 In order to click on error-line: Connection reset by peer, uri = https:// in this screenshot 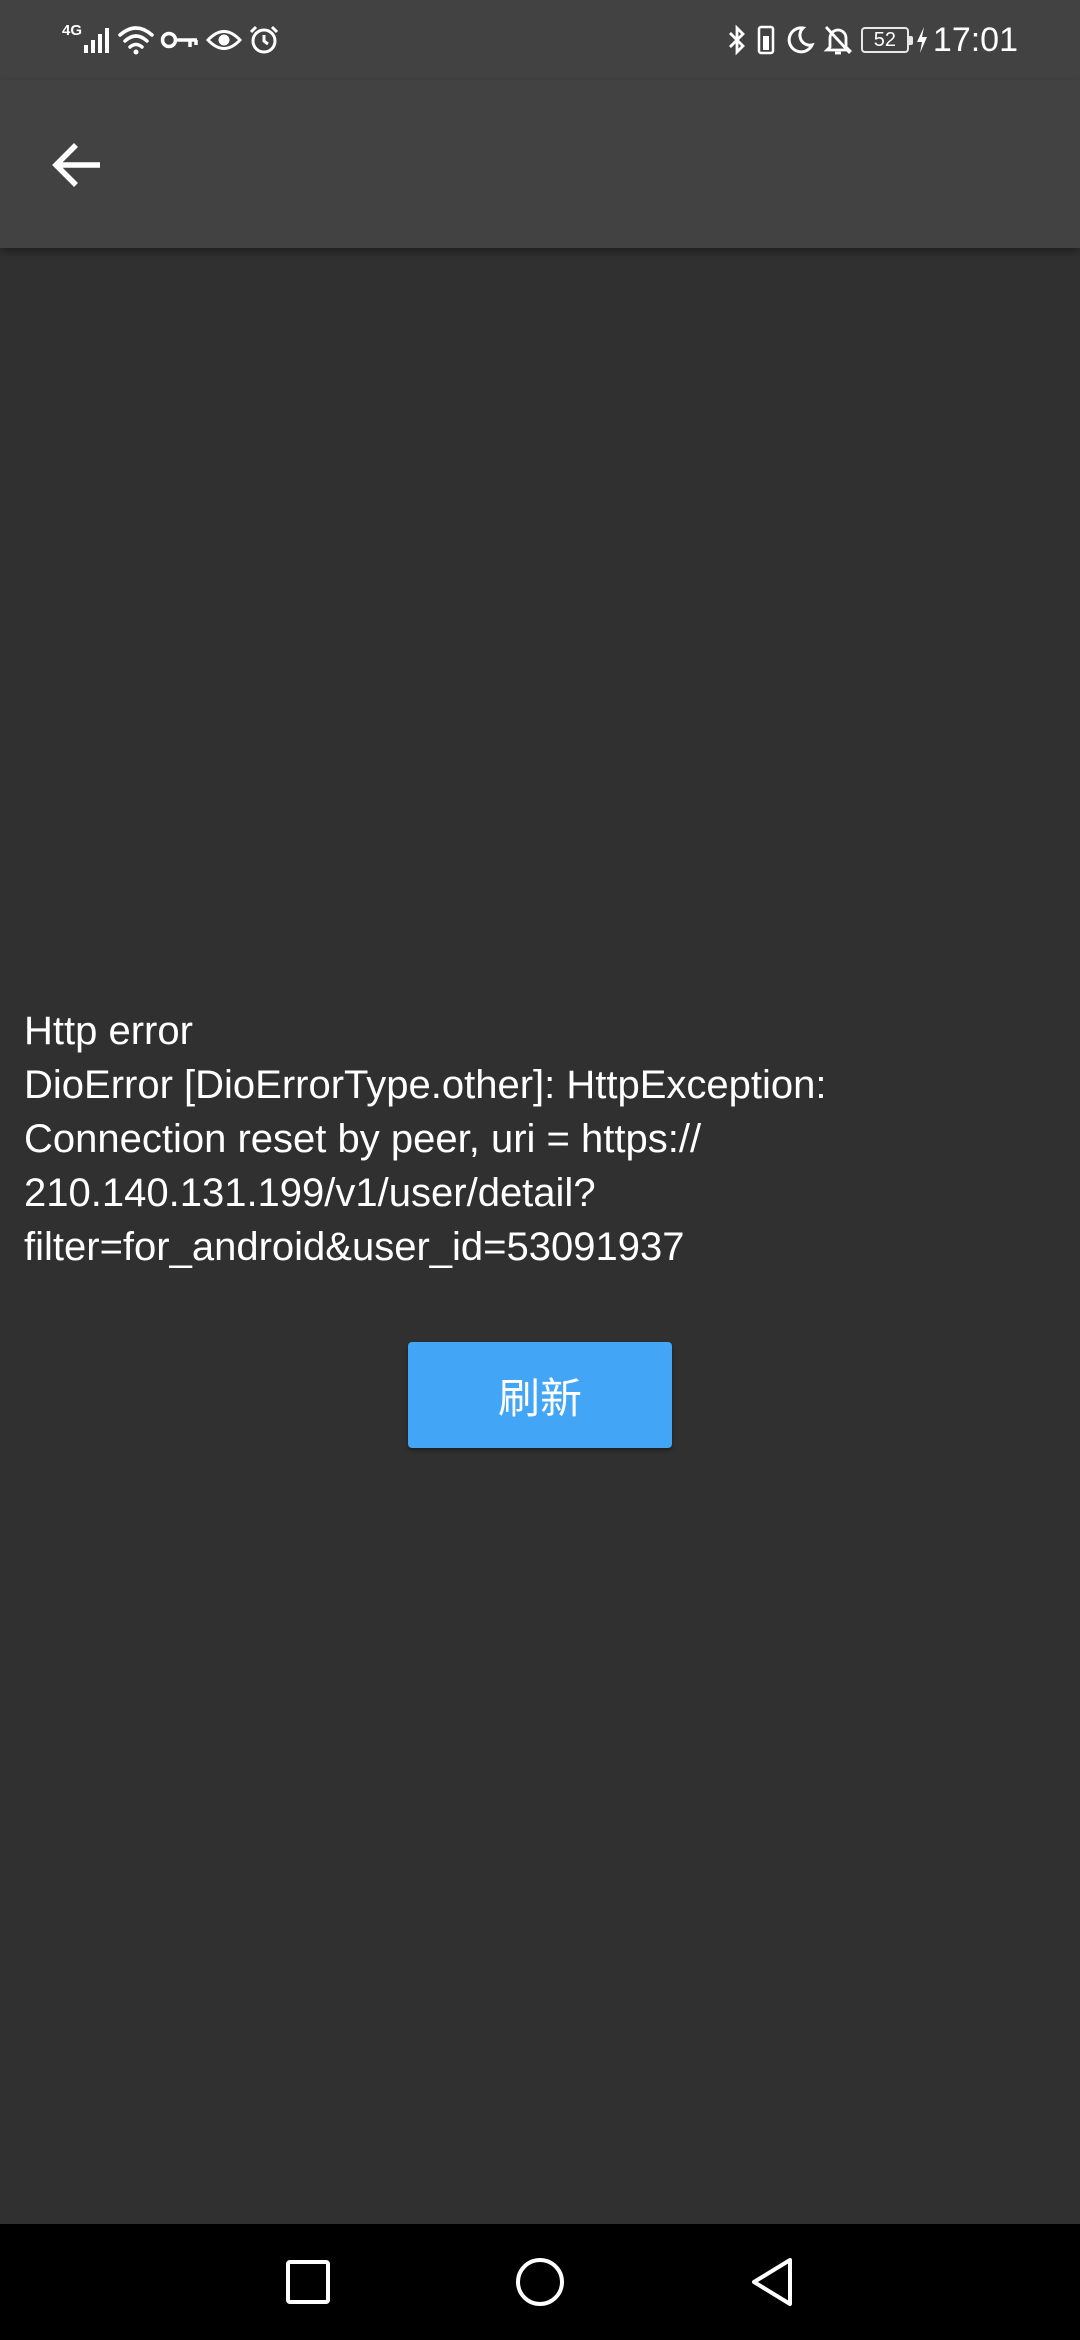, I will do `click(363, 1139)`.